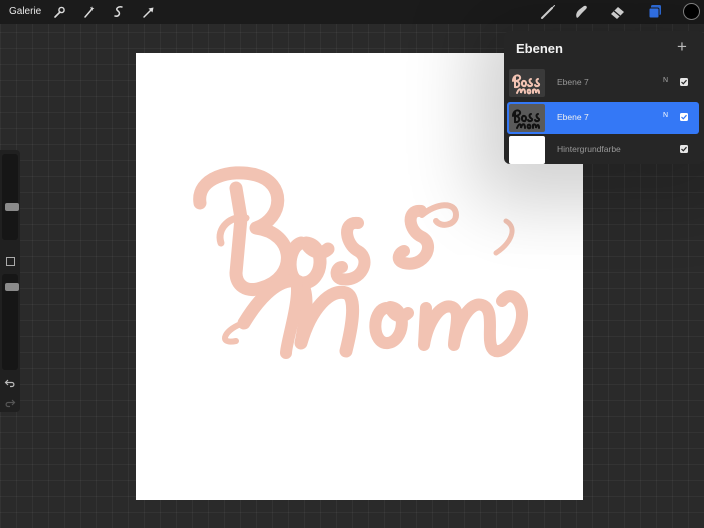 This screenshot has width=704, height=528. Describe the element at coordinates (12, 287) in the screenshot. I see `opacity-slider-thumb` at that location.